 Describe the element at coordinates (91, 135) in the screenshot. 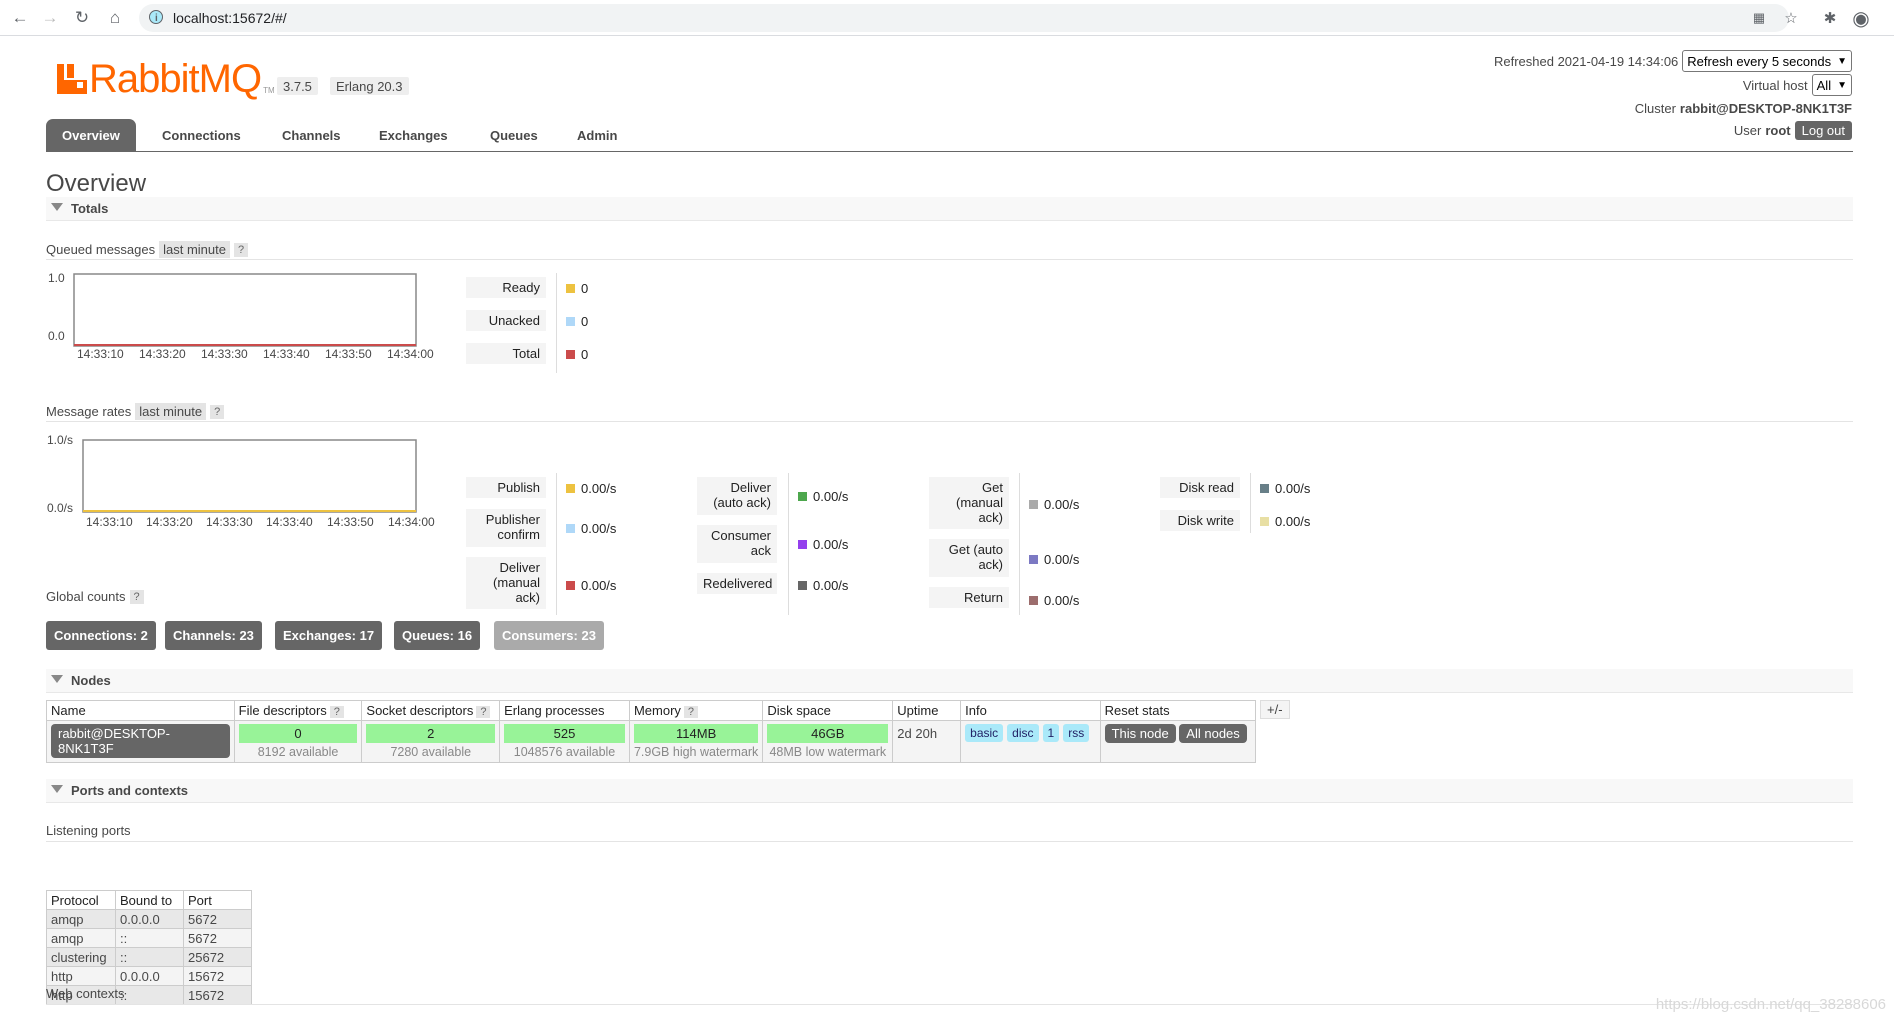

I see `tab-overview: Overview` at that location.